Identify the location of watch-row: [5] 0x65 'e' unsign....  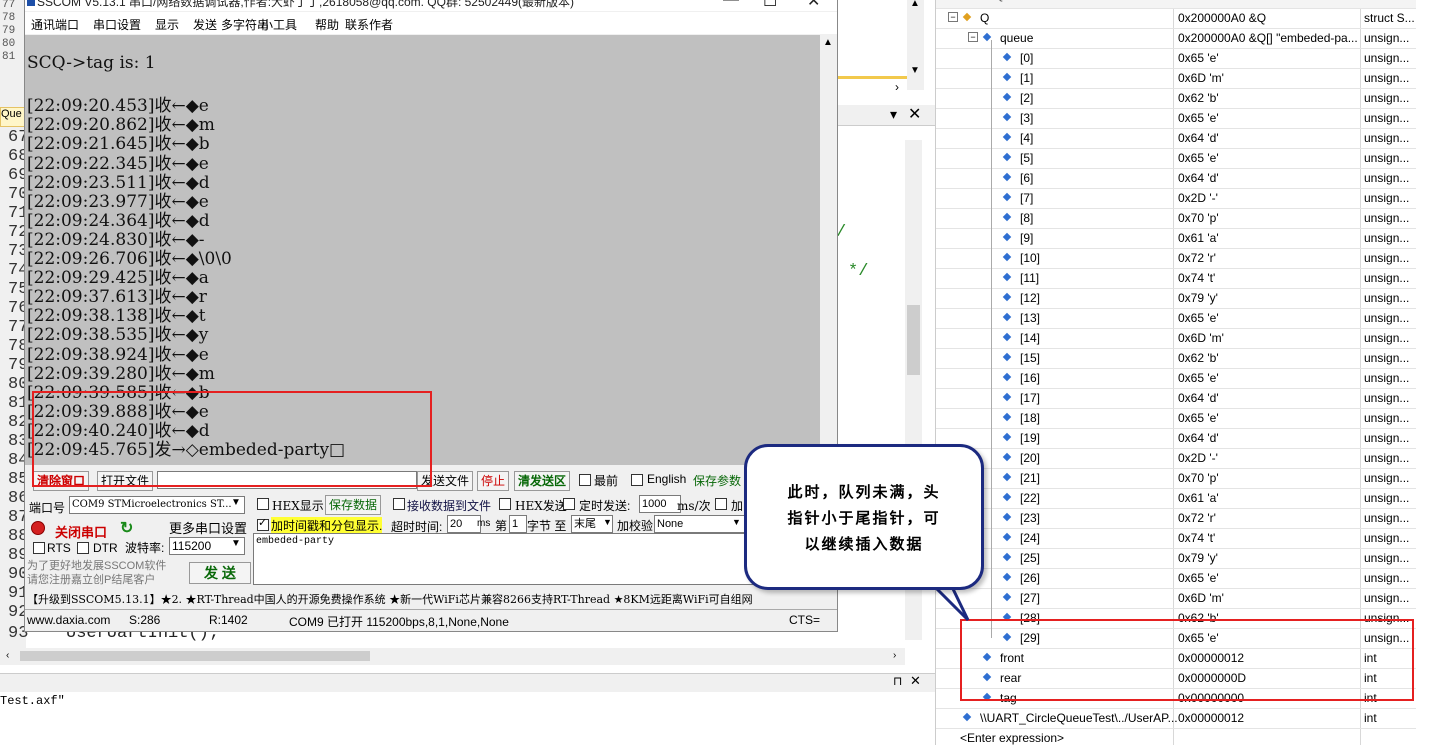
(1176, 158).